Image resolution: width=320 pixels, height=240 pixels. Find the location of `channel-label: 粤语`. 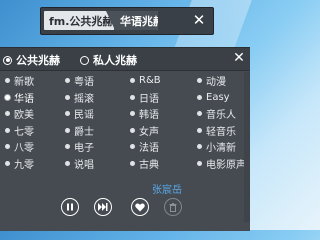

channel-label: 粤语 is located at coordinates (84, 82).